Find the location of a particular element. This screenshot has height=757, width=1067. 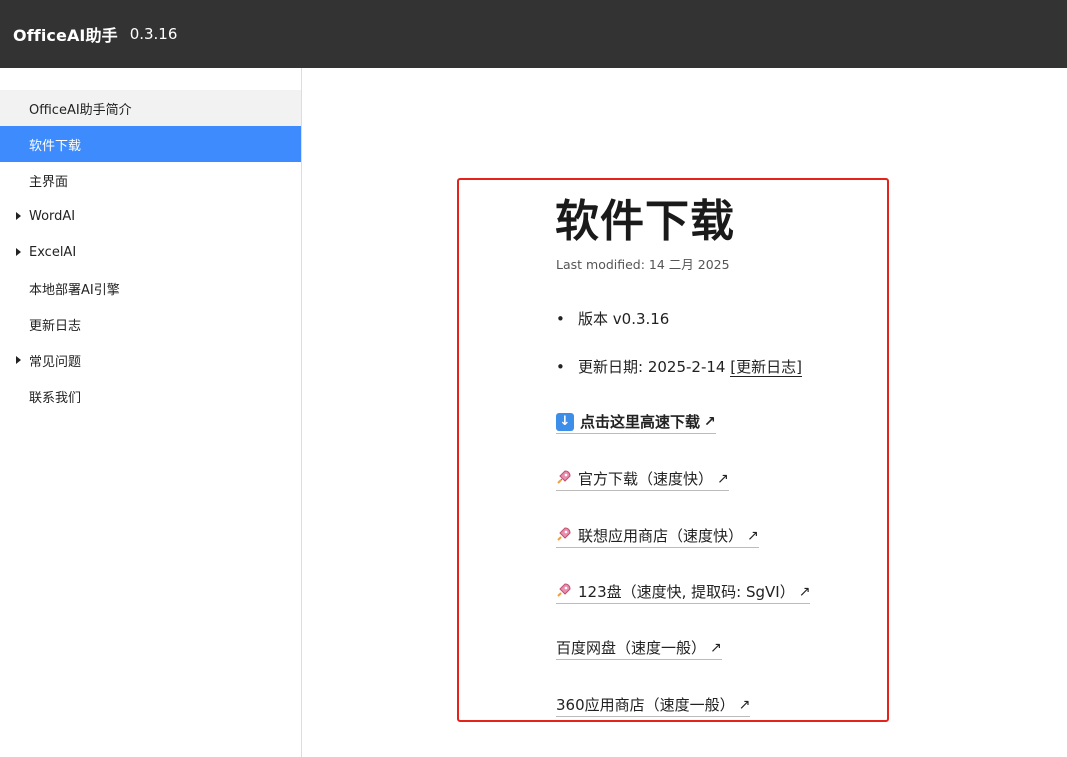

sidebar-item-local-ai: 本地部署AI引擎 is located at coordinates (150, 288).